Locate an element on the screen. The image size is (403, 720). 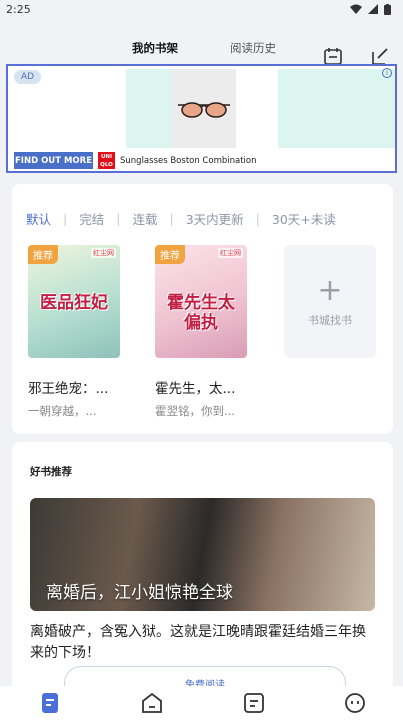
ad-description: Sunglasses Boston Combination is located at coordinates (188, 161).